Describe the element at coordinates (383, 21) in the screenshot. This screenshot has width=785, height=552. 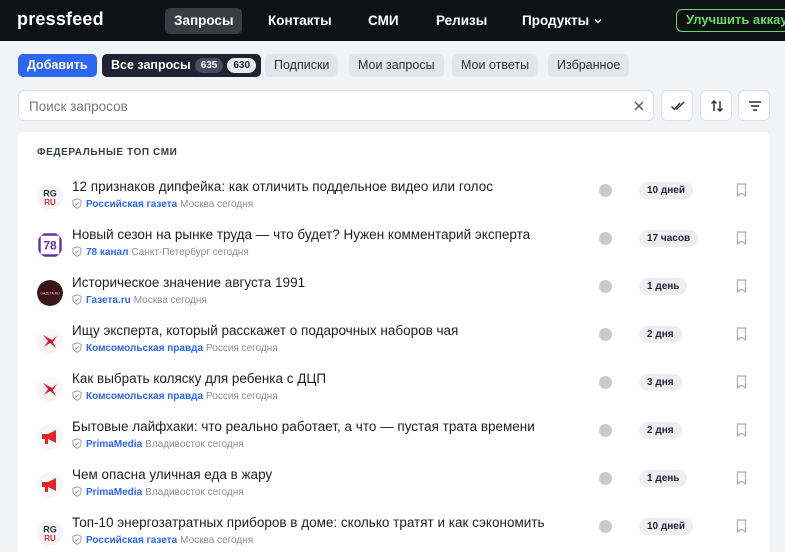
I see `nav-media: СМИ` at that location.